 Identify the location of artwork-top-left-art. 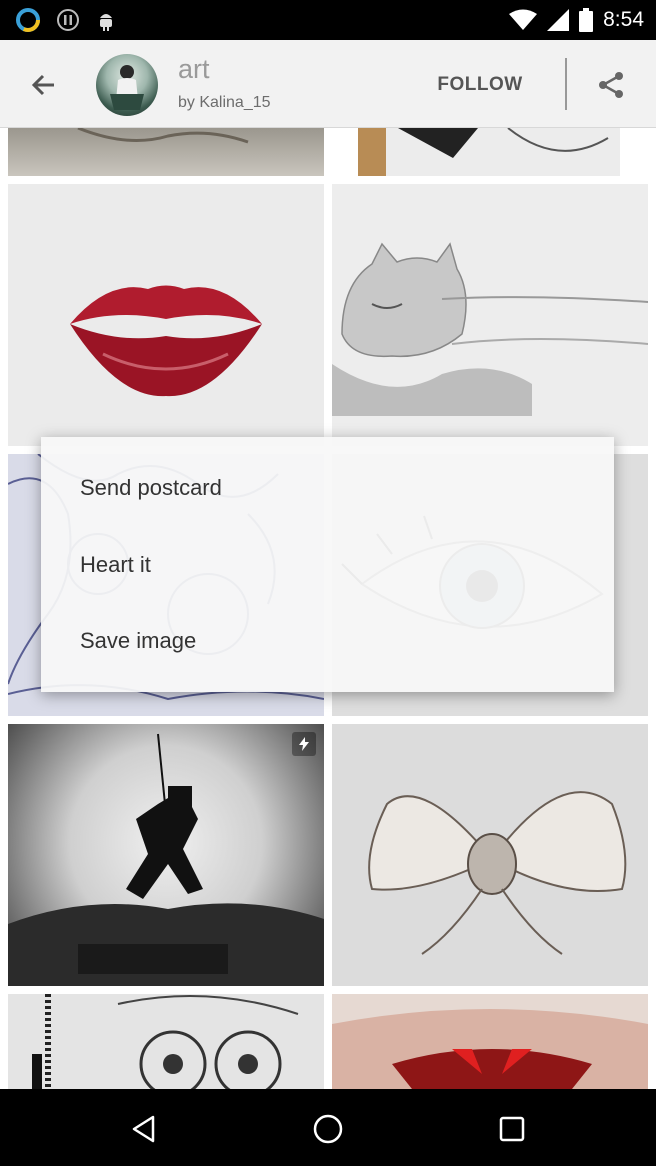
(163, 136).